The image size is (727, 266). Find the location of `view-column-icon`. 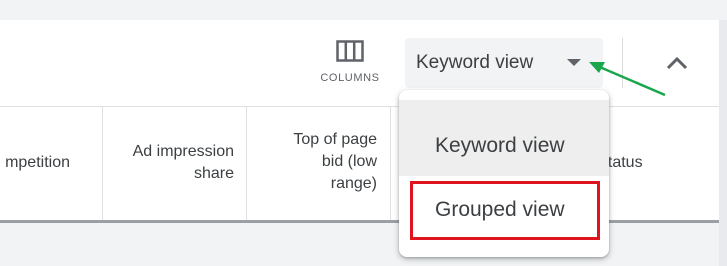

view-column-icon is located at coordinates (350, 51).